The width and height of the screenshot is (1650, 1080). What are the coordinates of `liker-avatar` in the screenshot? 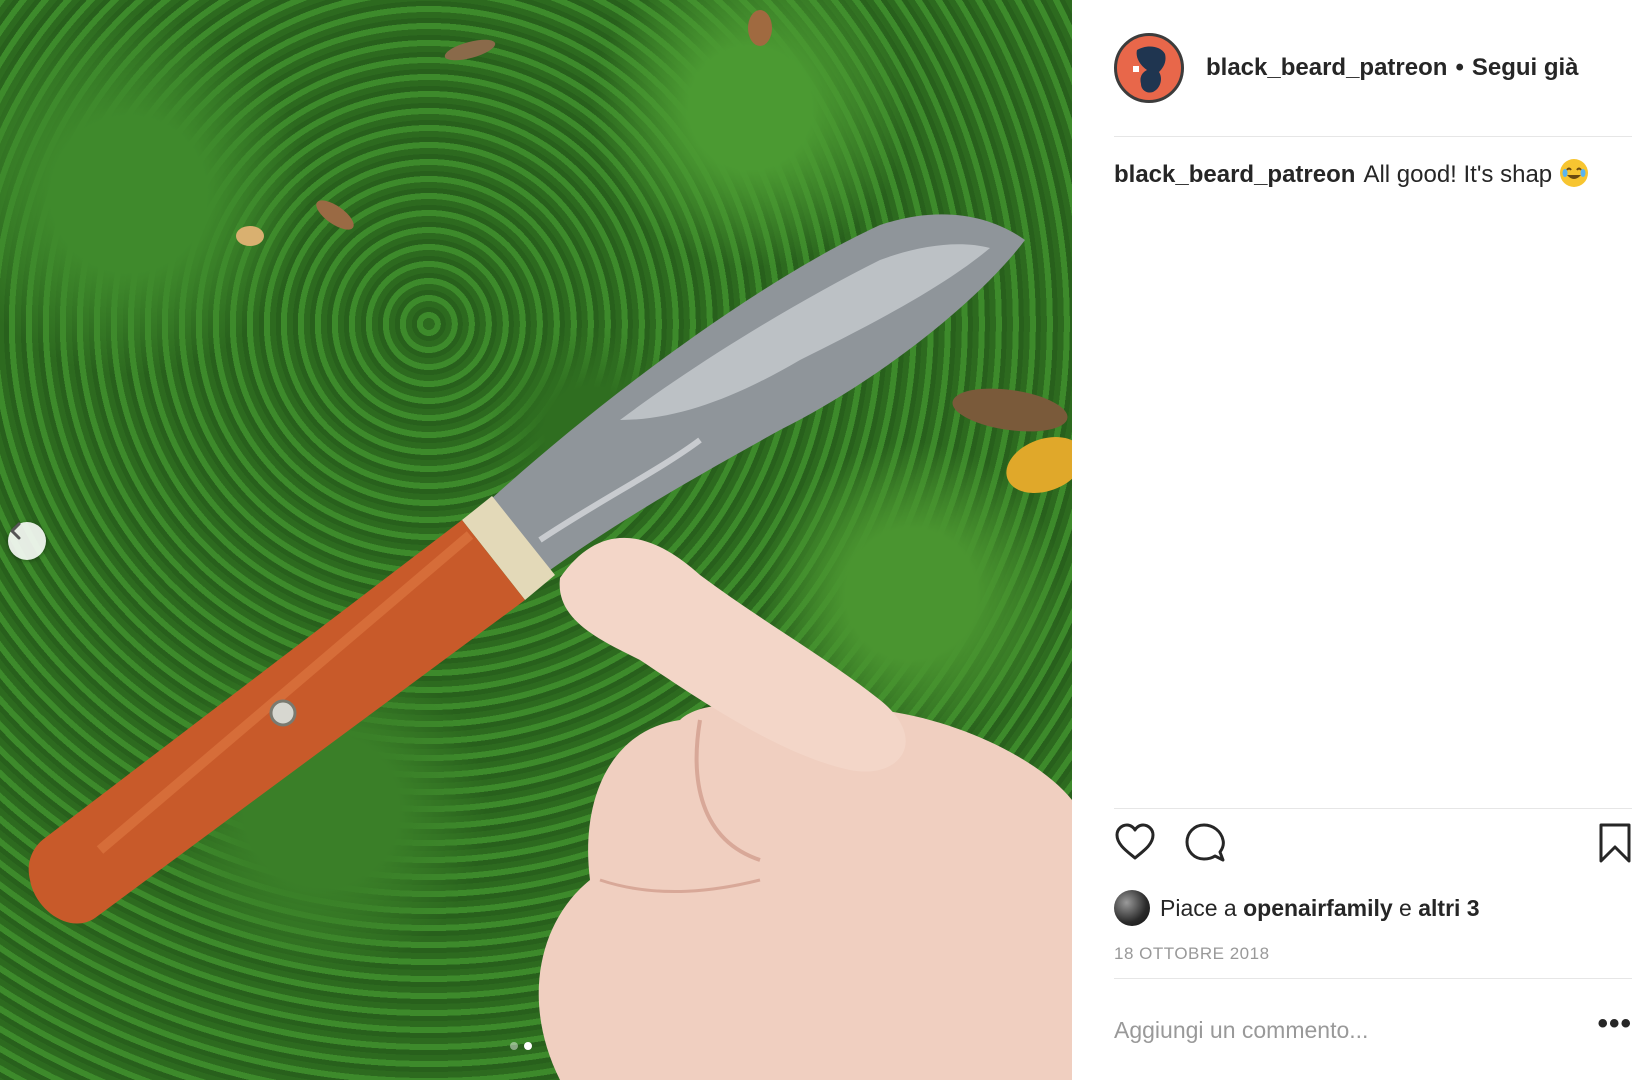 It's located at (1132, 908).